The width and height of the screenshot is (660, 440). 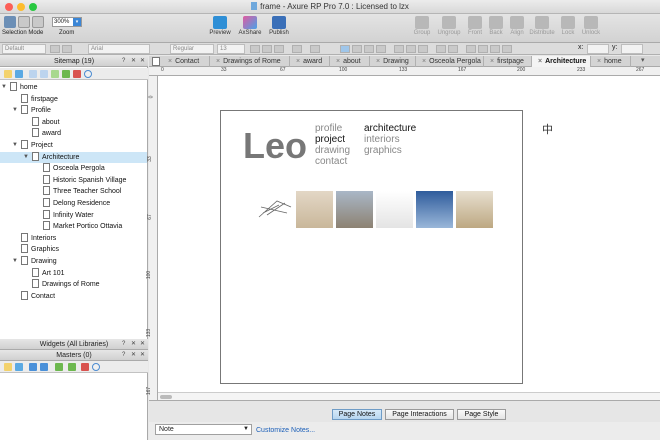 I want to click on sitemap-item: ▼ Drawing, so click(x=73, y=261).